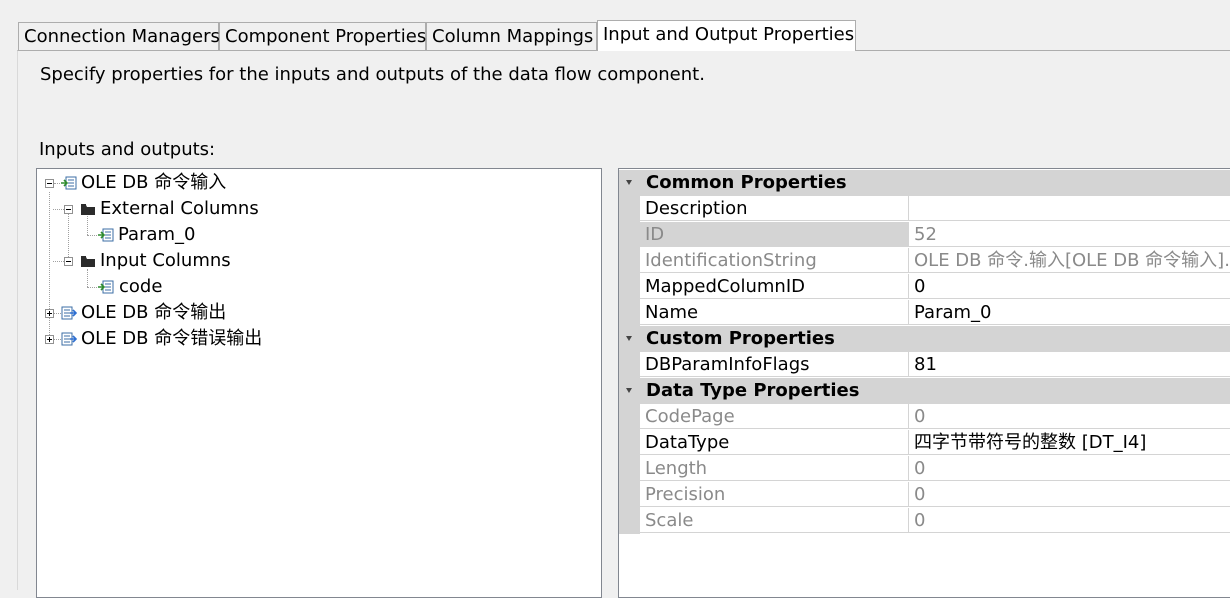  Describe the element at coordinates (157, 235) in the screenshot. I see `tree-item-param: Param_0` at that location.